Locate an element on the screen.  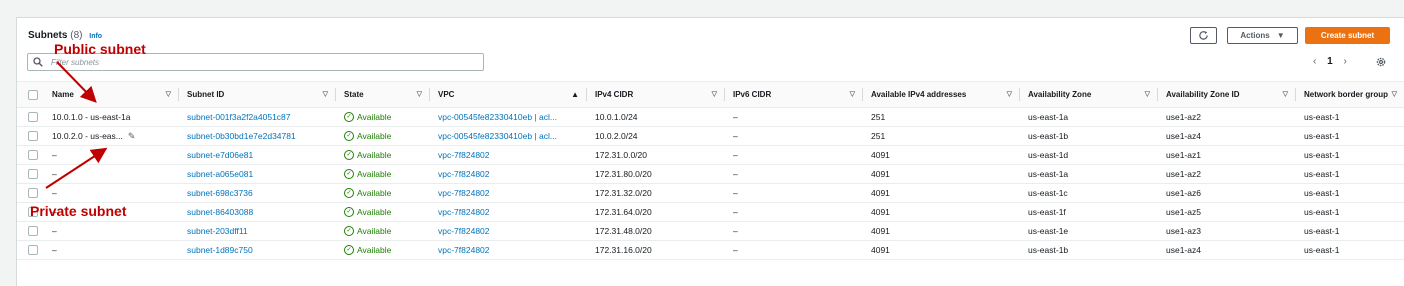
annotation-arrows is located at coordinates (76, 125).